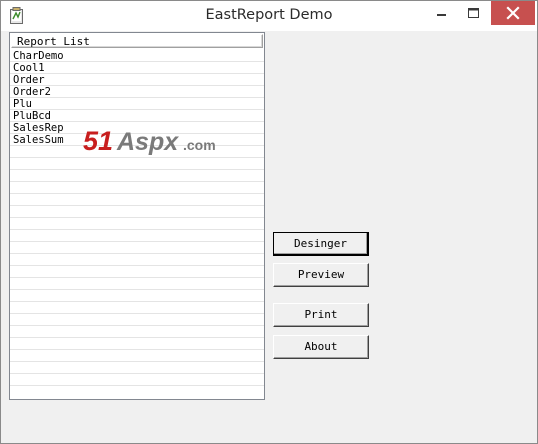 This screenshot has width=538, height=444. I want to click on list-item: CharDemo, so click(137, 56).